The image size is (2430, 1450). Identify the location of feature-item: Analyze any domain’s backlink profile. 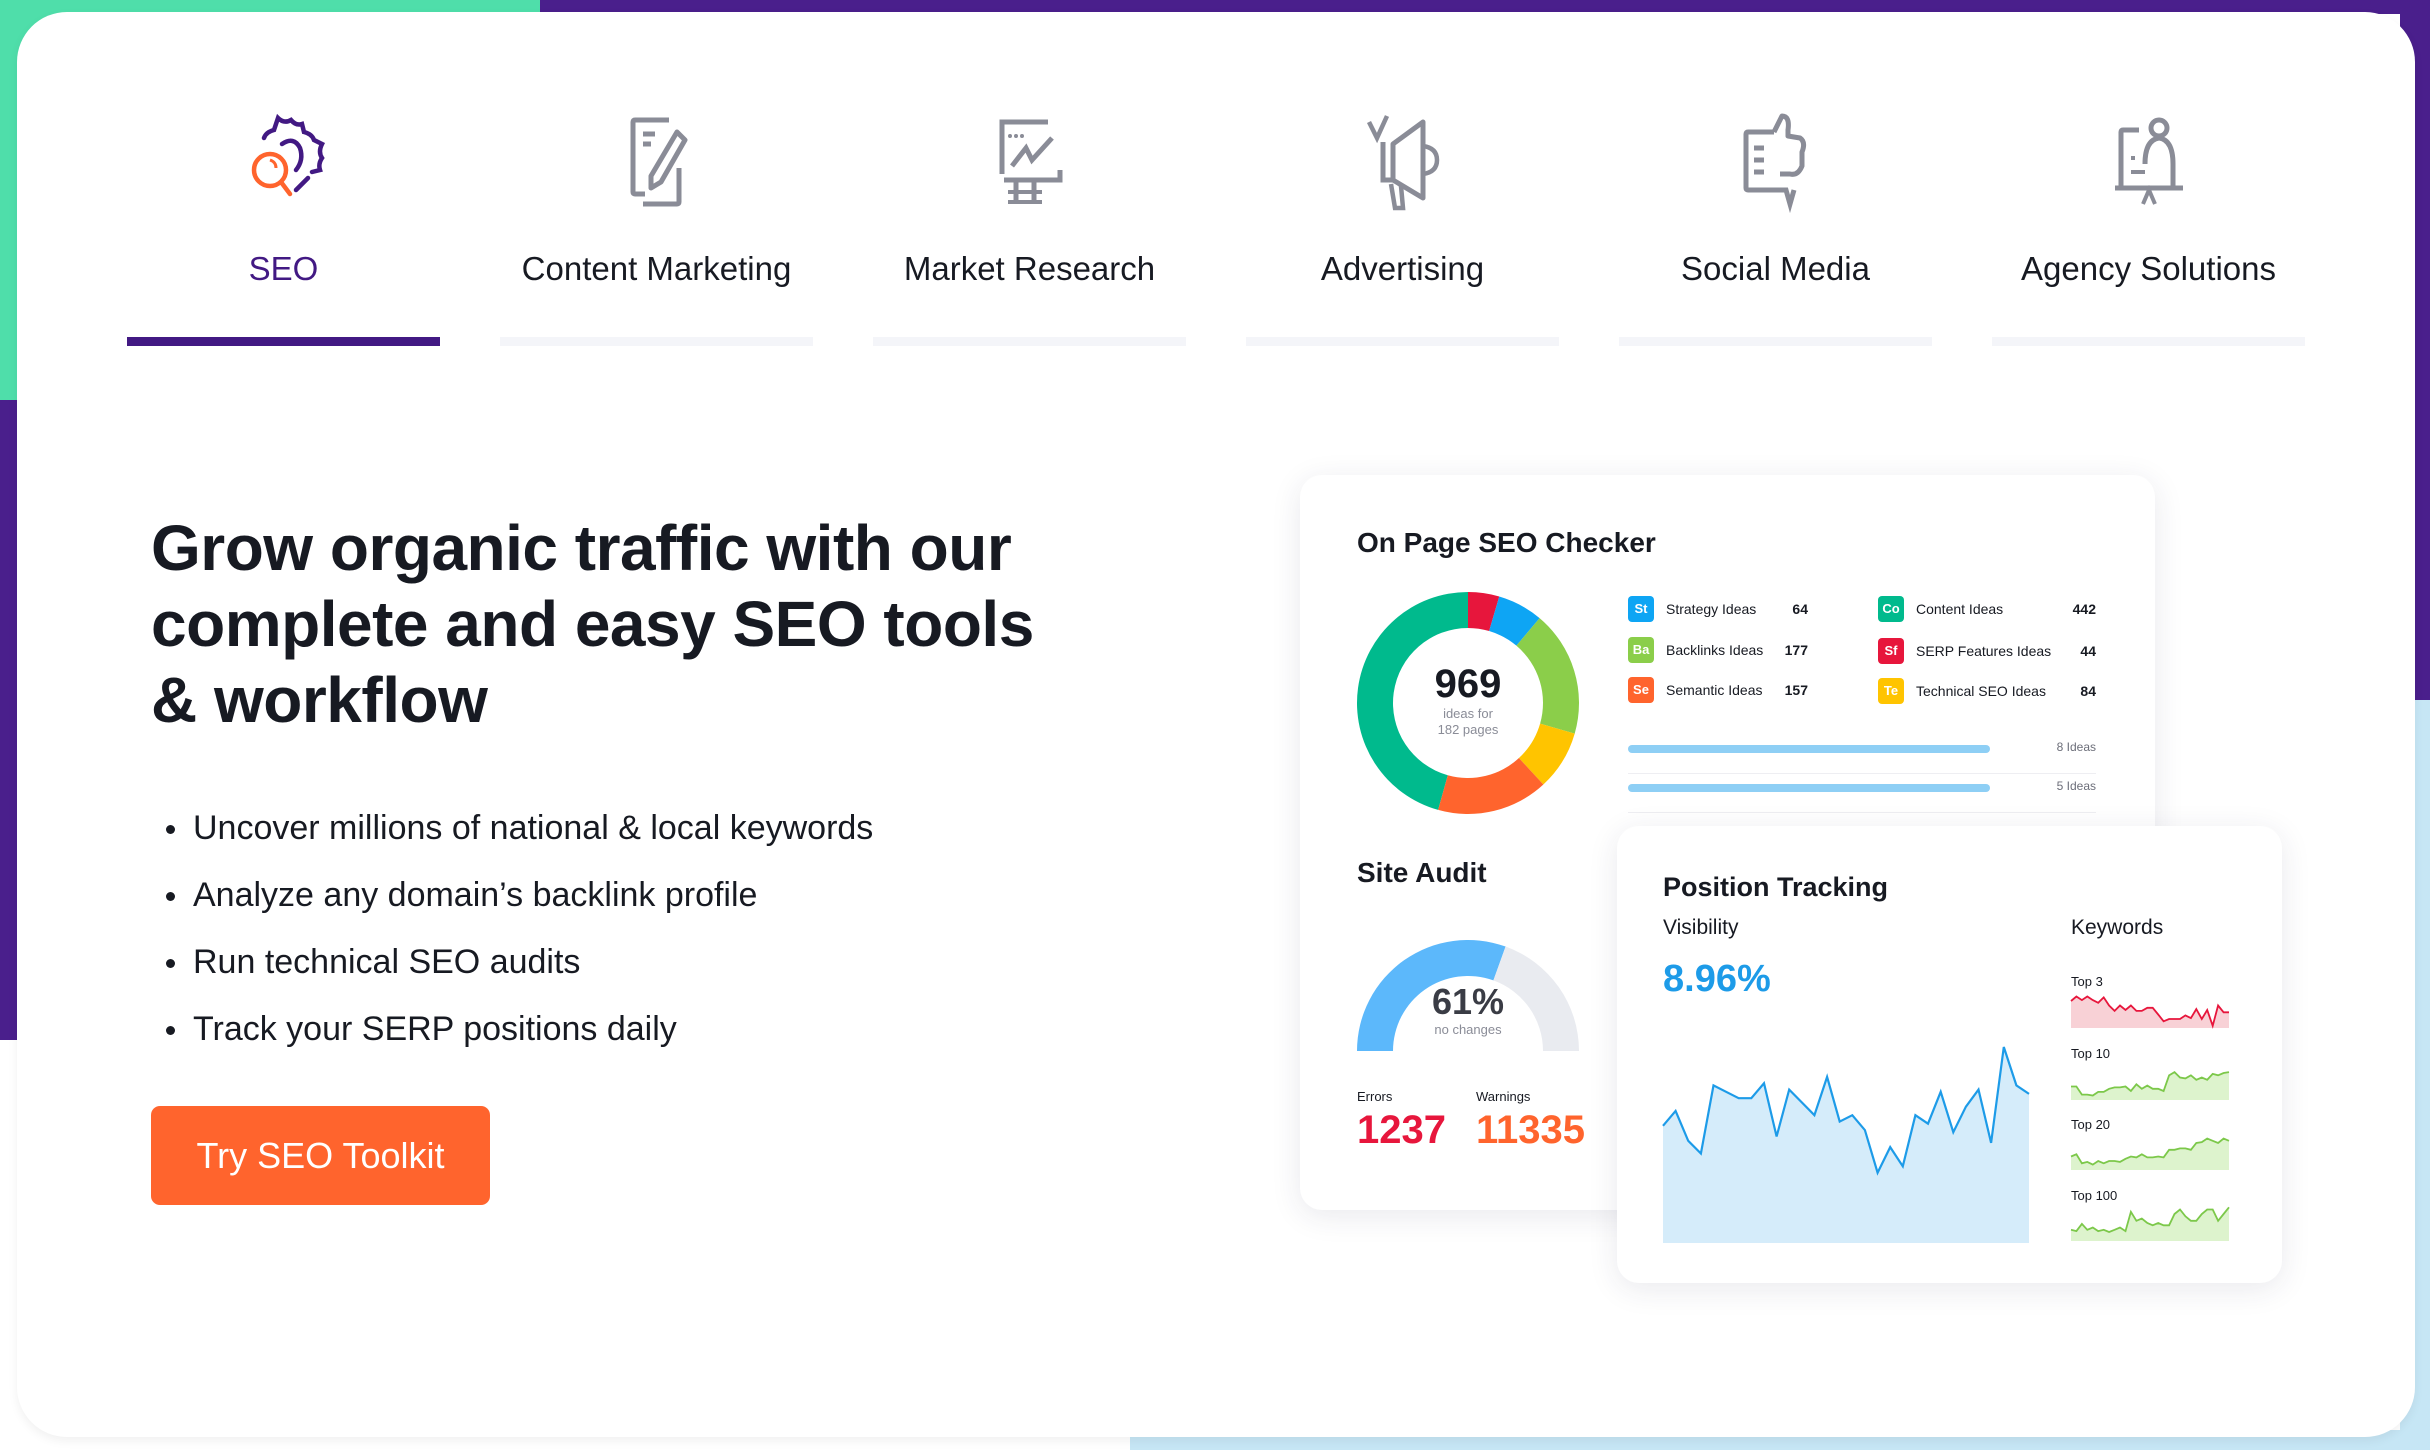
(516, 895).